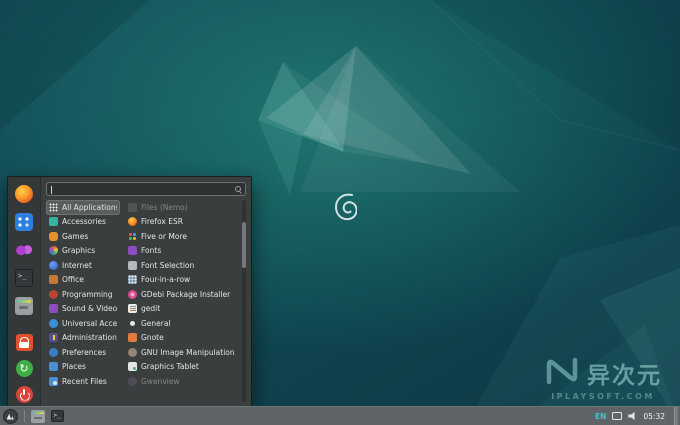  Describe the element at coordinates (73, 280) in the screenshot. I see `category-label: Office` at that location.